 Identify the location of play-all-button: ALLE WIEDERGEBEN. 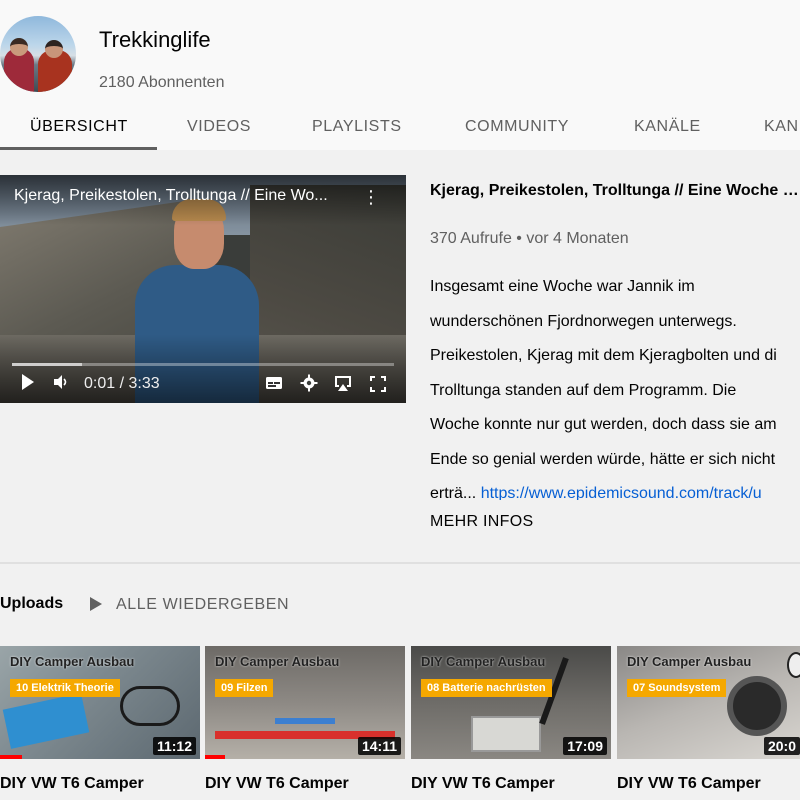
(202, 605).